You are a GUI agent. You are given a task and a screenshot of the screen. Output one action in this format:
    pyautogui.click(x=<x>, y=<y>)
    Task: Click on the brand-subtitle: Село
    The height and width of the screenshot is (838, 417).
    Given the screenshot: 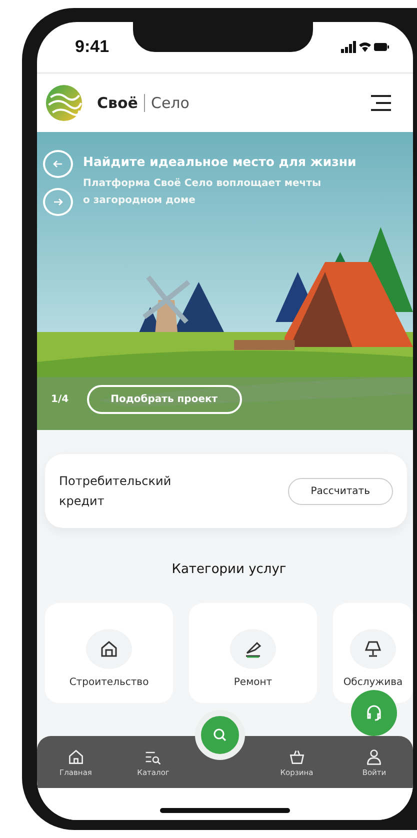 What is the action you would take?
    pyautogui.click(x=170, y=103)
    